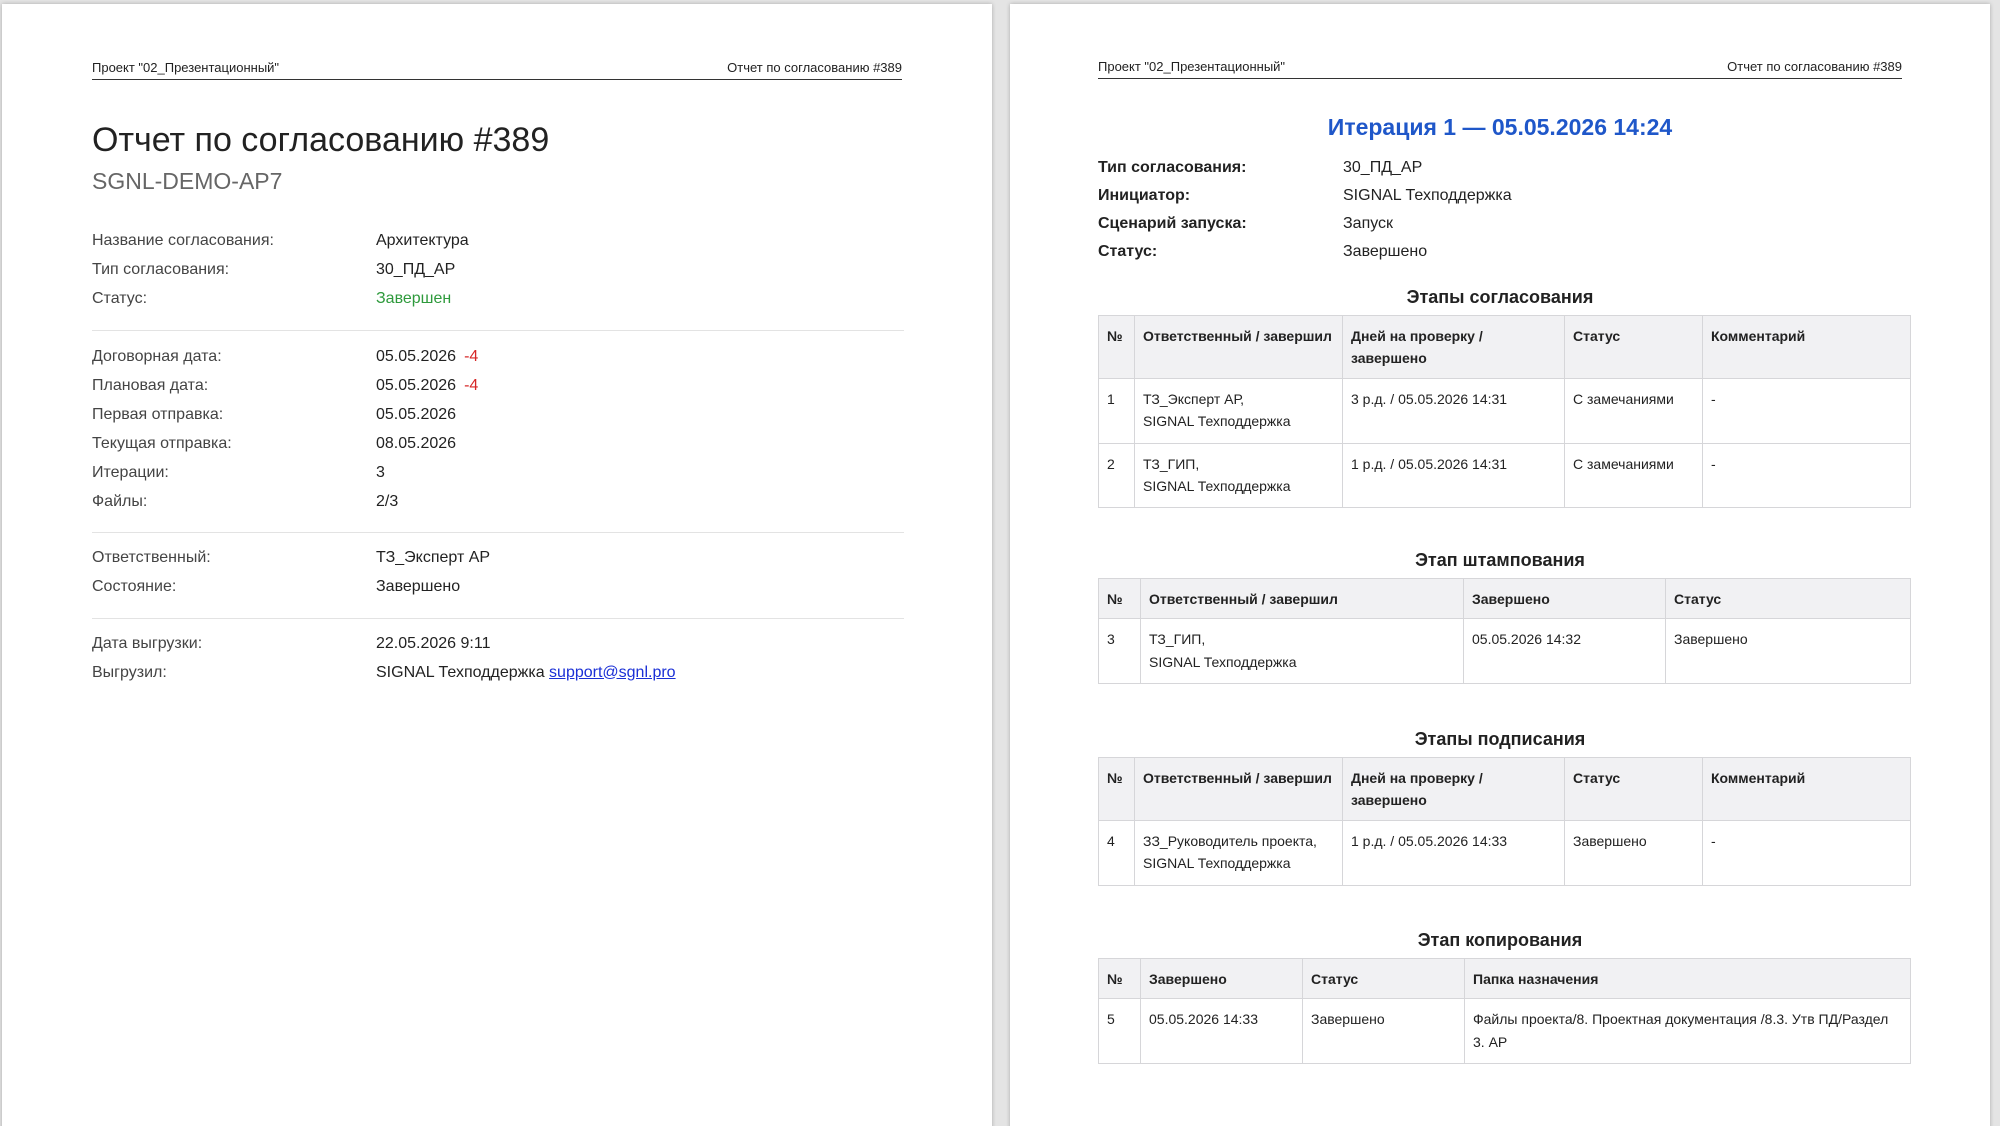 The image size is (2000, 1126). I want to click on days-cell: 3 р.д. / 05.05.2026 14:31, so click(1453, 410).